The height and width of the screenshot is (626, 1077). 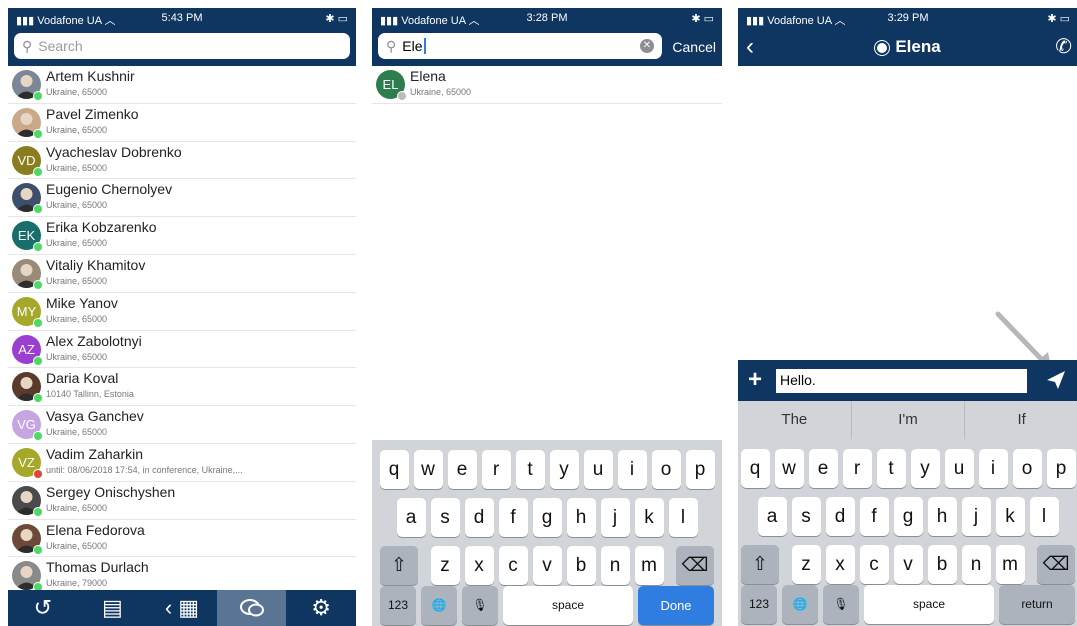 What do you see at coordinates (182, 387) in the screenshot?
I see `contact-row: Daria Koval 10140 Tallinn, Estonia` at bounding box center [182, 387].